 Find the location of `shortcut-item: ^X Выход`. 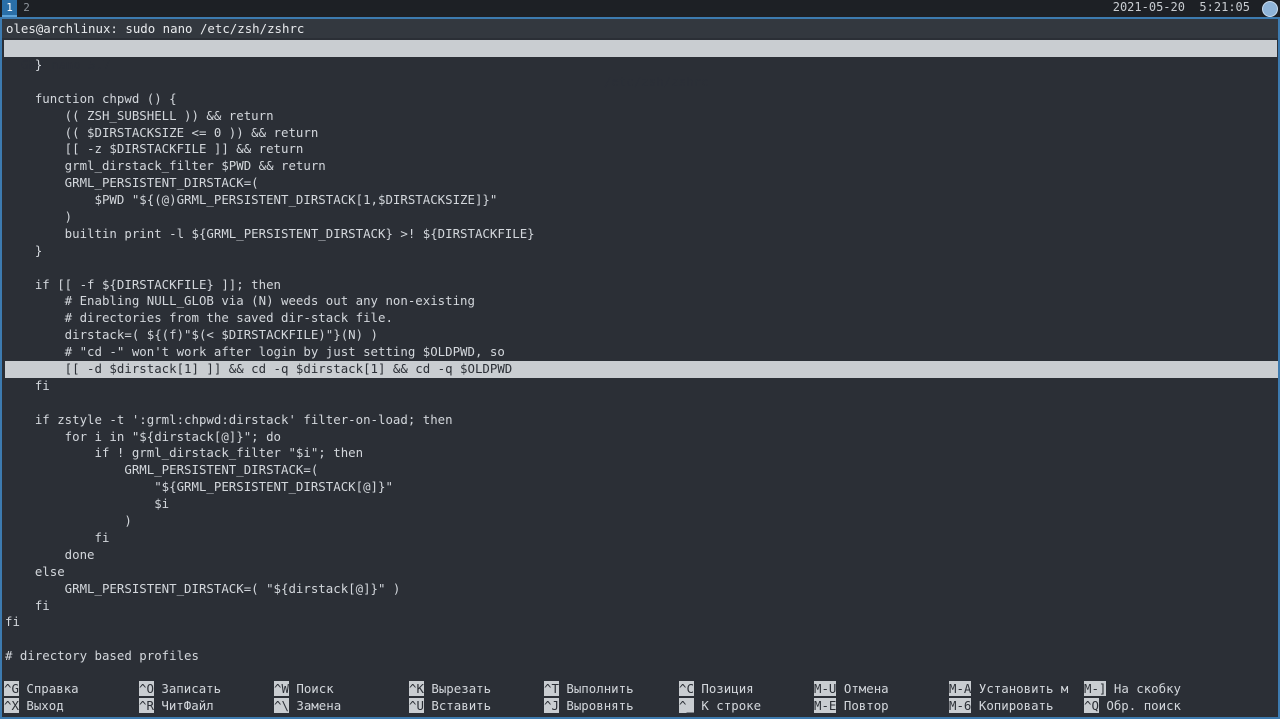

shortcut-item: ^X Выход is located at coordinates (34, 705).